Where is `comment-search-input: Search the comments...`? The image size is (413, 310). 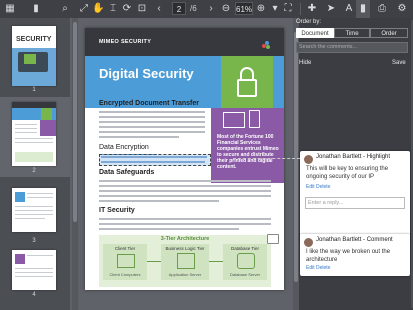
comment-search-input: Search the comments... is located at coordinates (352, 47).